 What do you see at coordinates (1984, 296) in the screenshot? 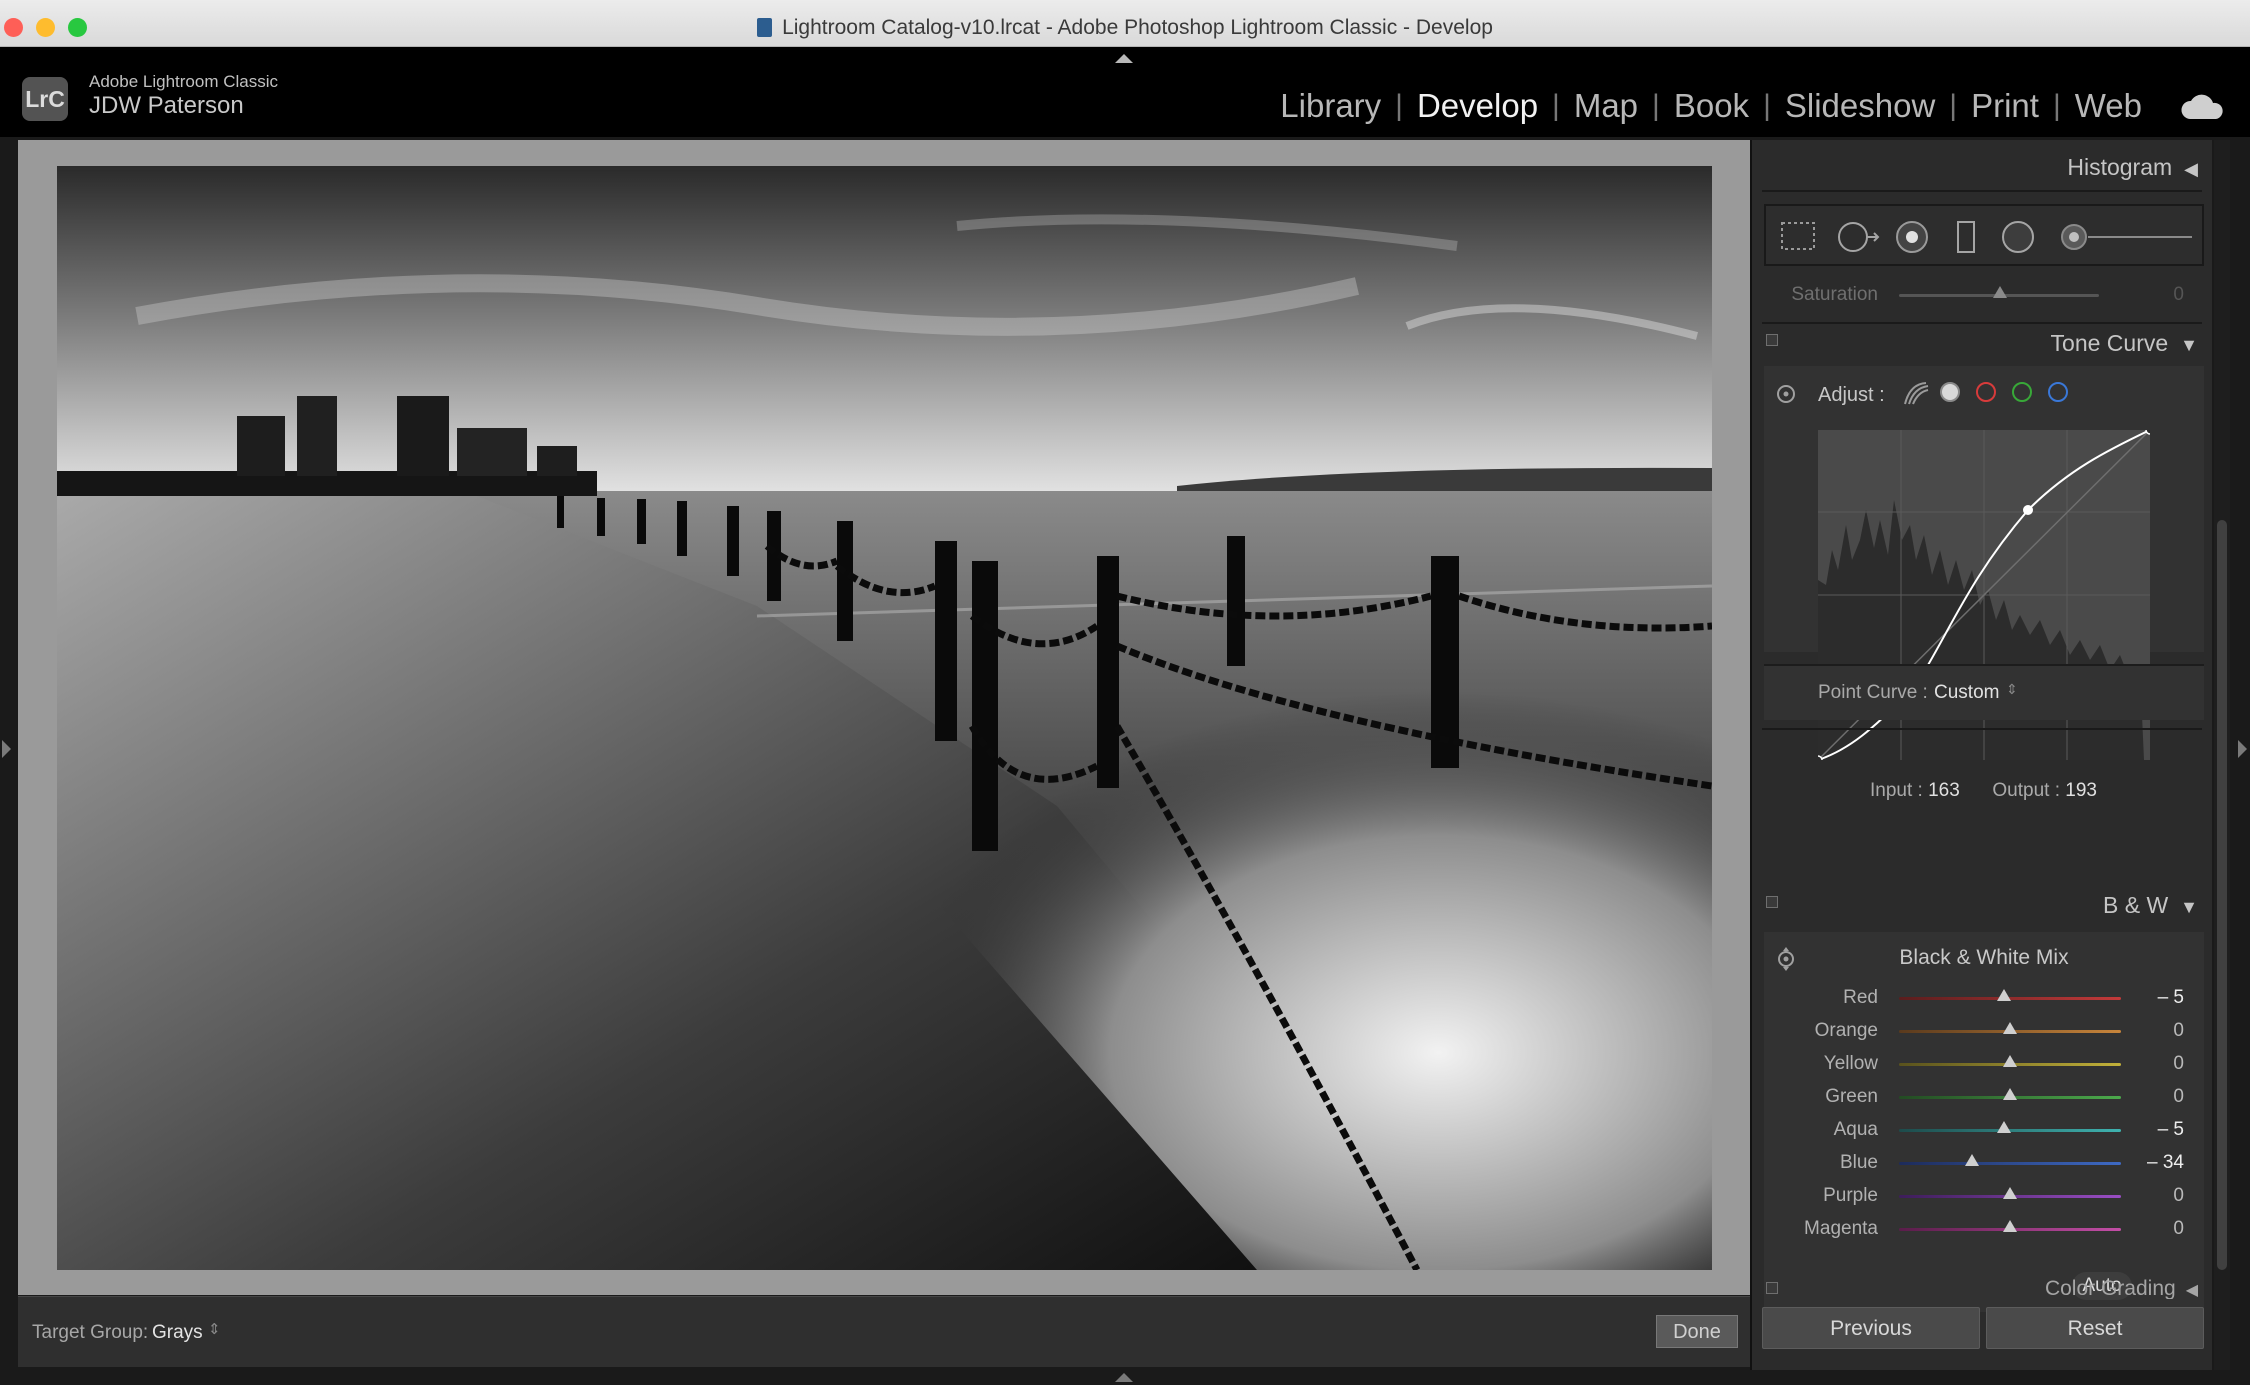
I see `saturation-row: Saturation 0` at bounding box center [1984, 296].